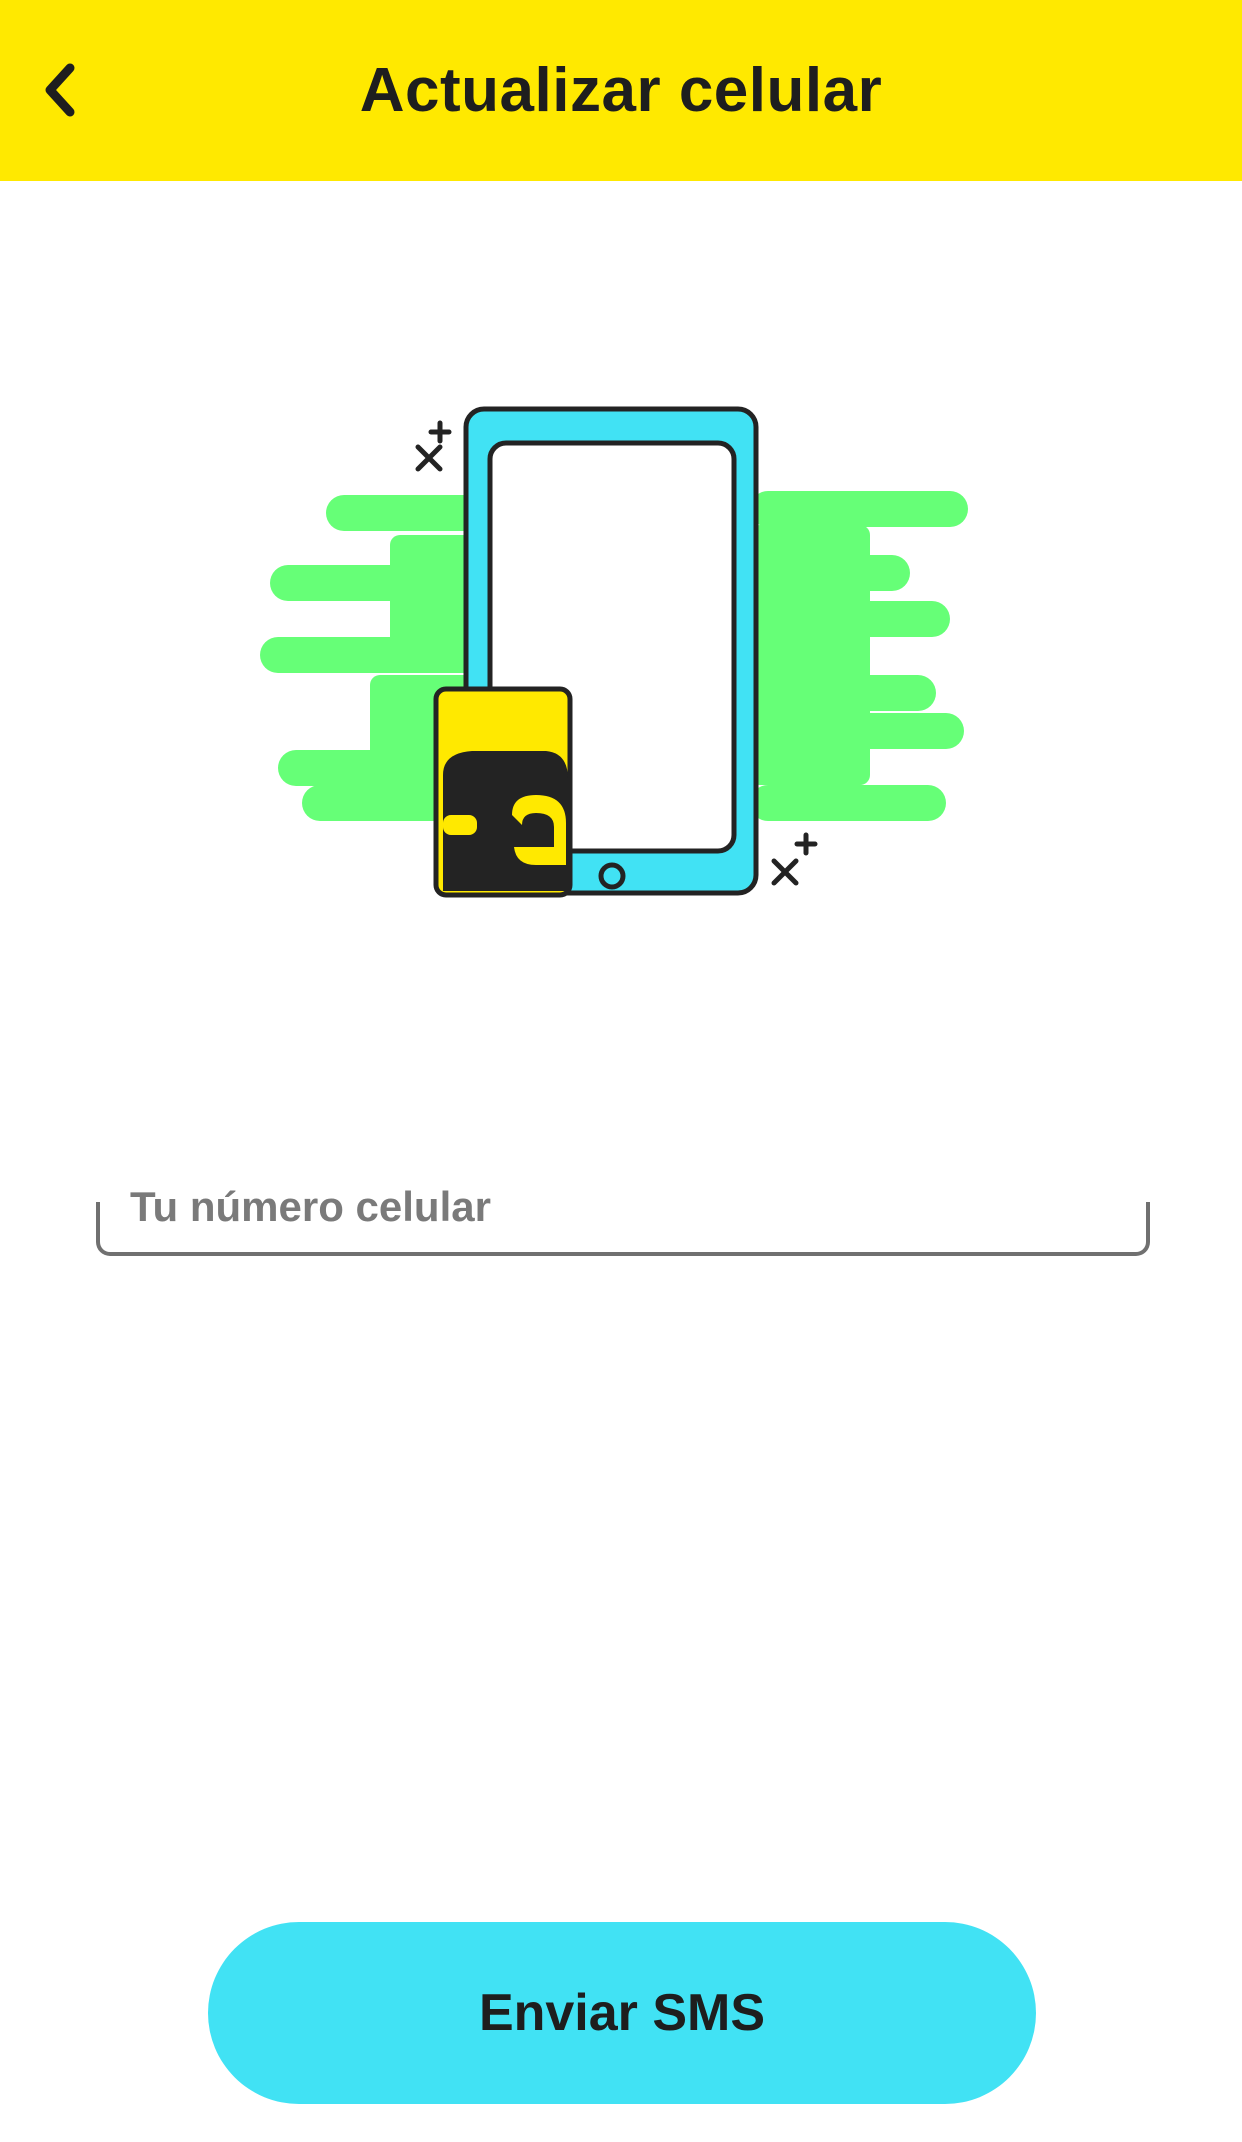  Describe the element at coordinates (433, 446) in the screenshot. I see `sparkle-left-icon` at that location.